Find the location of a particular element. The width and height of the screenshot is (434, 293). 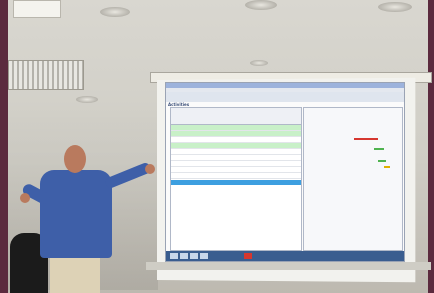

door-frame-right is located at coordinates (431, 146).